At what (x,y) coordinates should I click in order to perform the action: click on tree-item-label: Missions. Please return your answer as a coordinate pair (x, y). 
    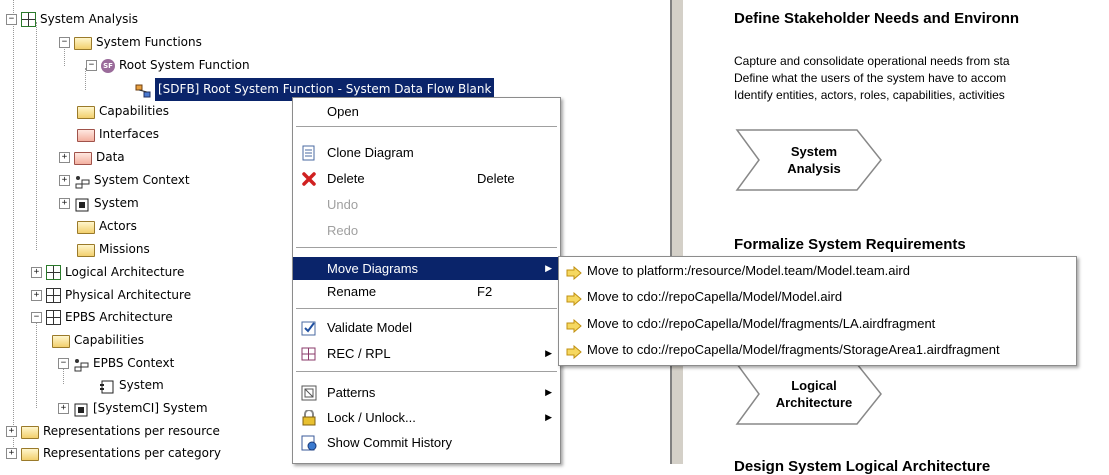
    Looking at the image, I should click on (124, 249).